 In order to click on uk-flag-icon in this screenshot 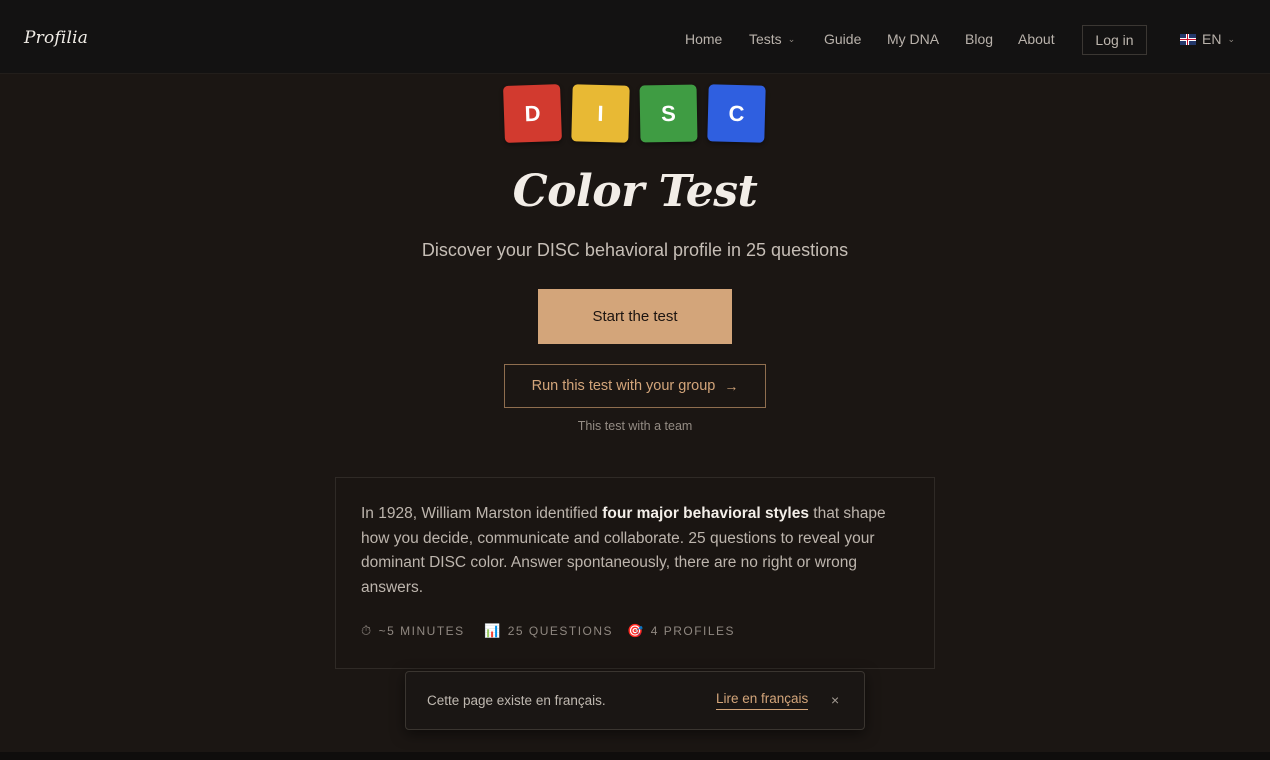, I will do `click(1188, 39)`.